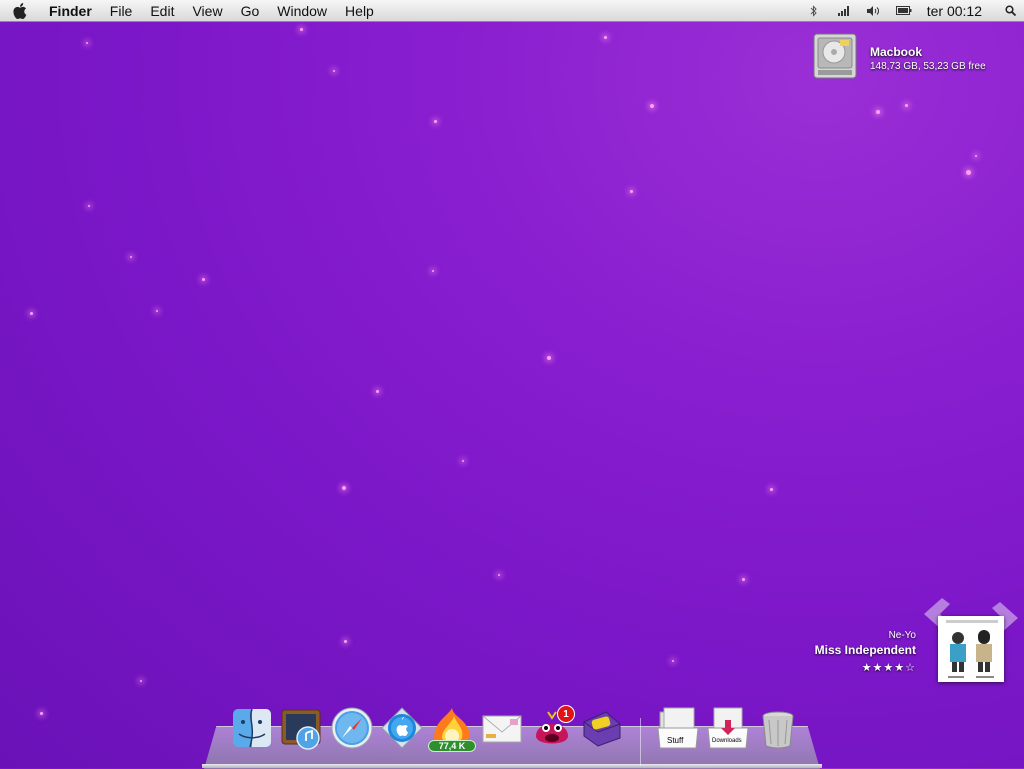  What do you see at coordinates (359, 11) in the screenshot?
I see `menu-help: Help` at bounding box center [359, 11].